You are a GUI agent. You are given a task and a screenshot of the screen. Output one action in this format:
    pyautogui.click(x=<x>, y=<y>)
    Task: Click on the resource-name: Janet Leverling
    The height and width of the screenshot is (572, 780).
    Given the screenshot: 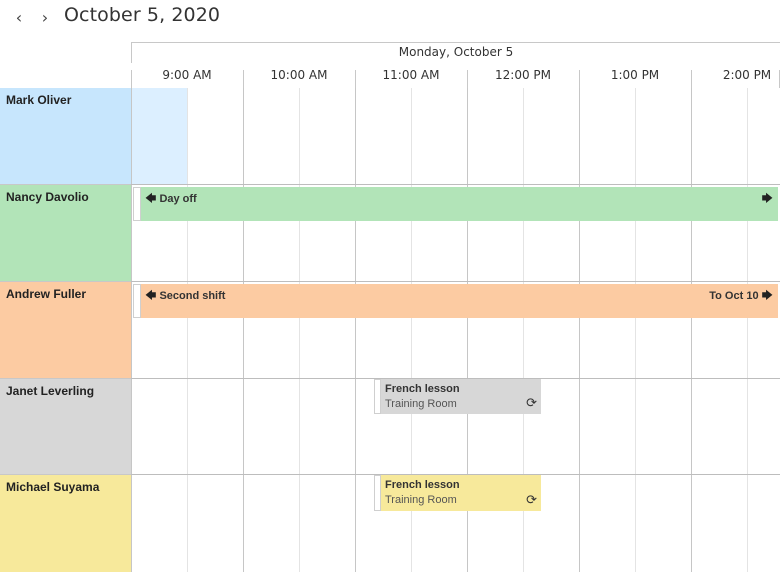 What is the action you would take?
    pyautogui.click(x=50, y=391)
    